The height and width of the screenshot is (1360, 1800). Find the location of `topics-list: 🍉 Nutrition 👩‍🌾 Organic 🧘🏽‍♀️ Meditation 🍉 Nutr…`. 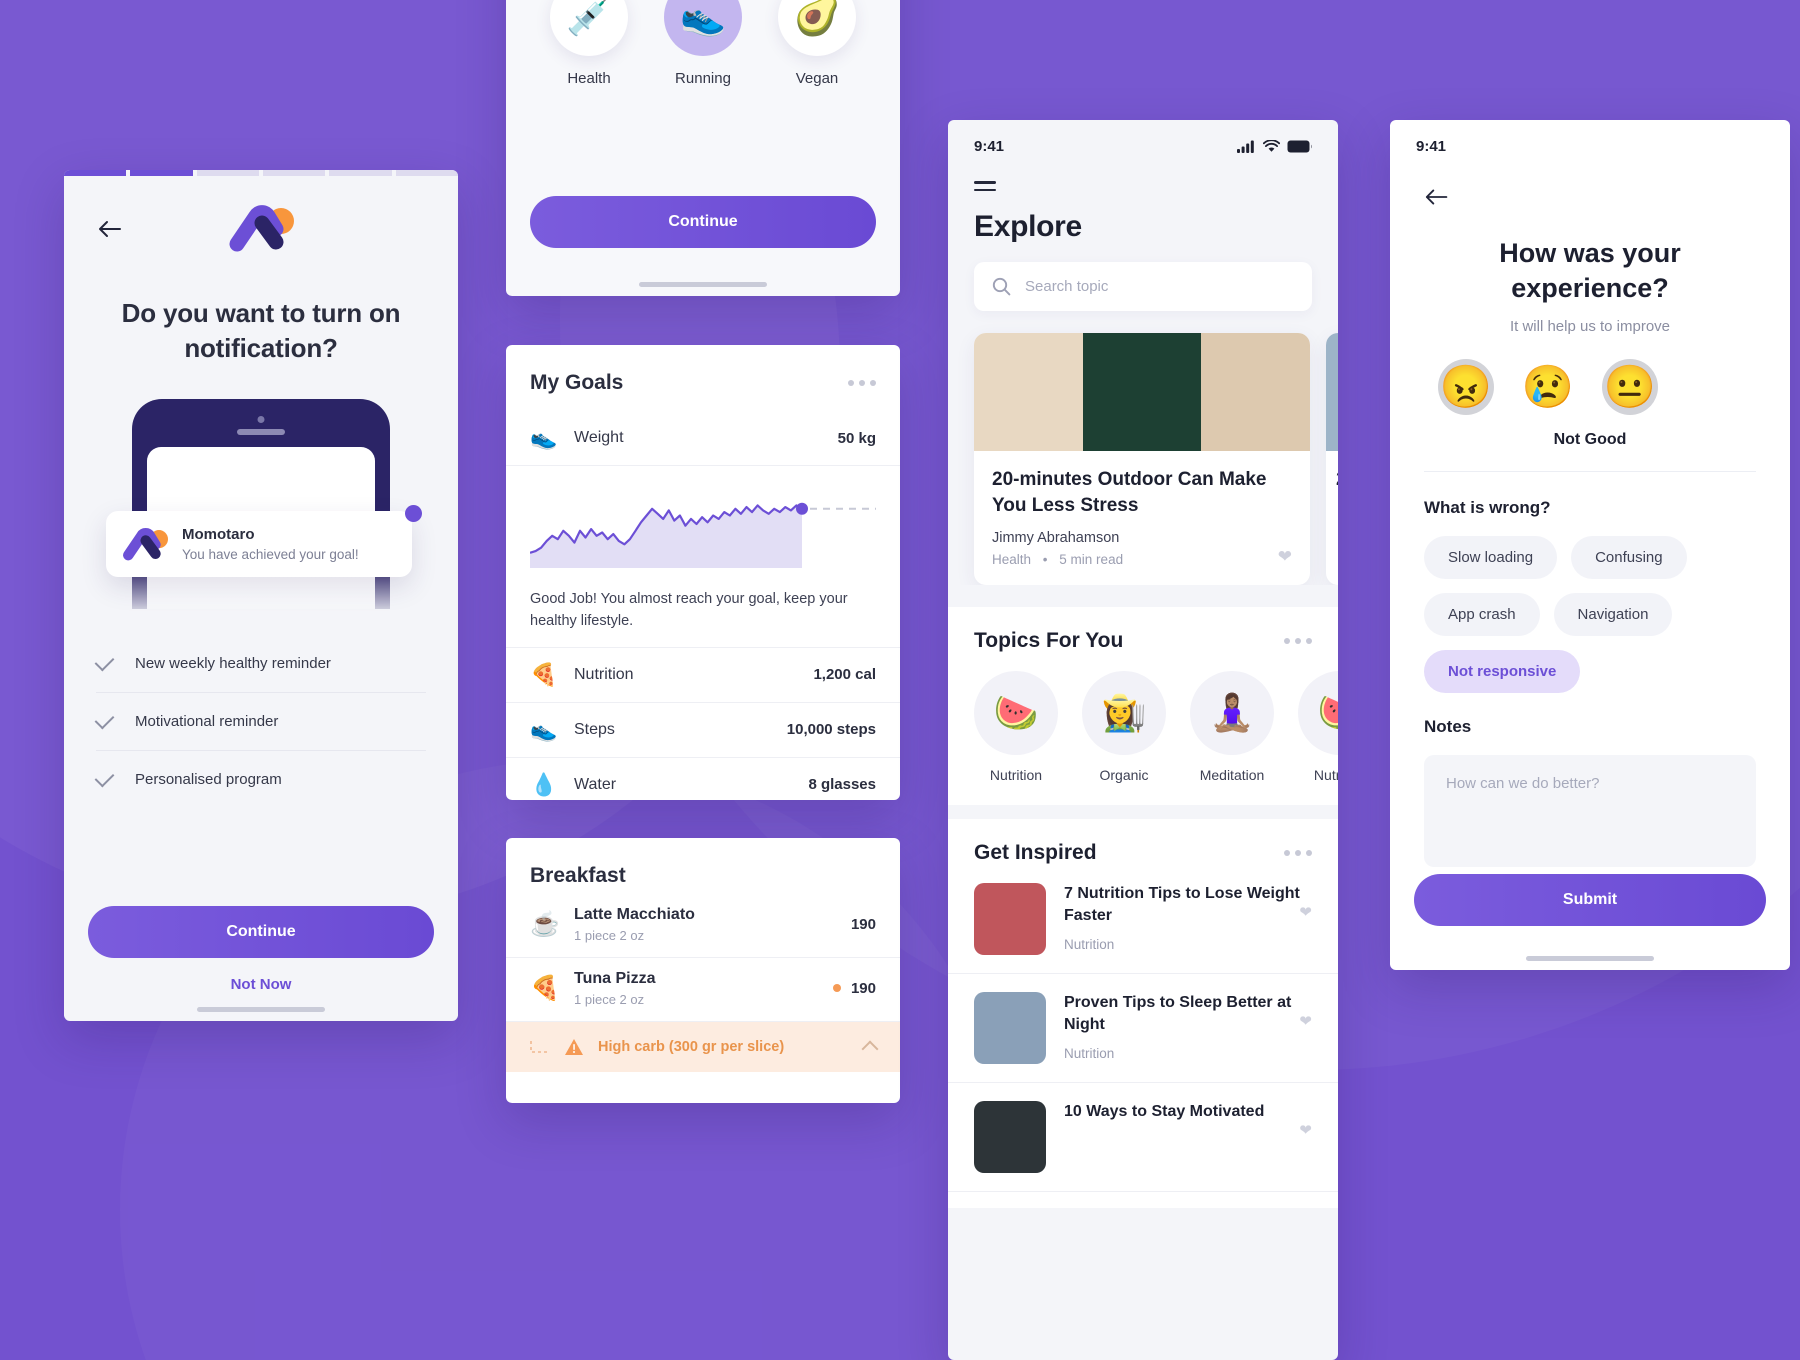

topics-list: 🍉 Nutrition 👩‍🌾 Organic 🧘🏽‍♀️ Meditation 🍉 Nutr… is located at coordinates (1143, 721).